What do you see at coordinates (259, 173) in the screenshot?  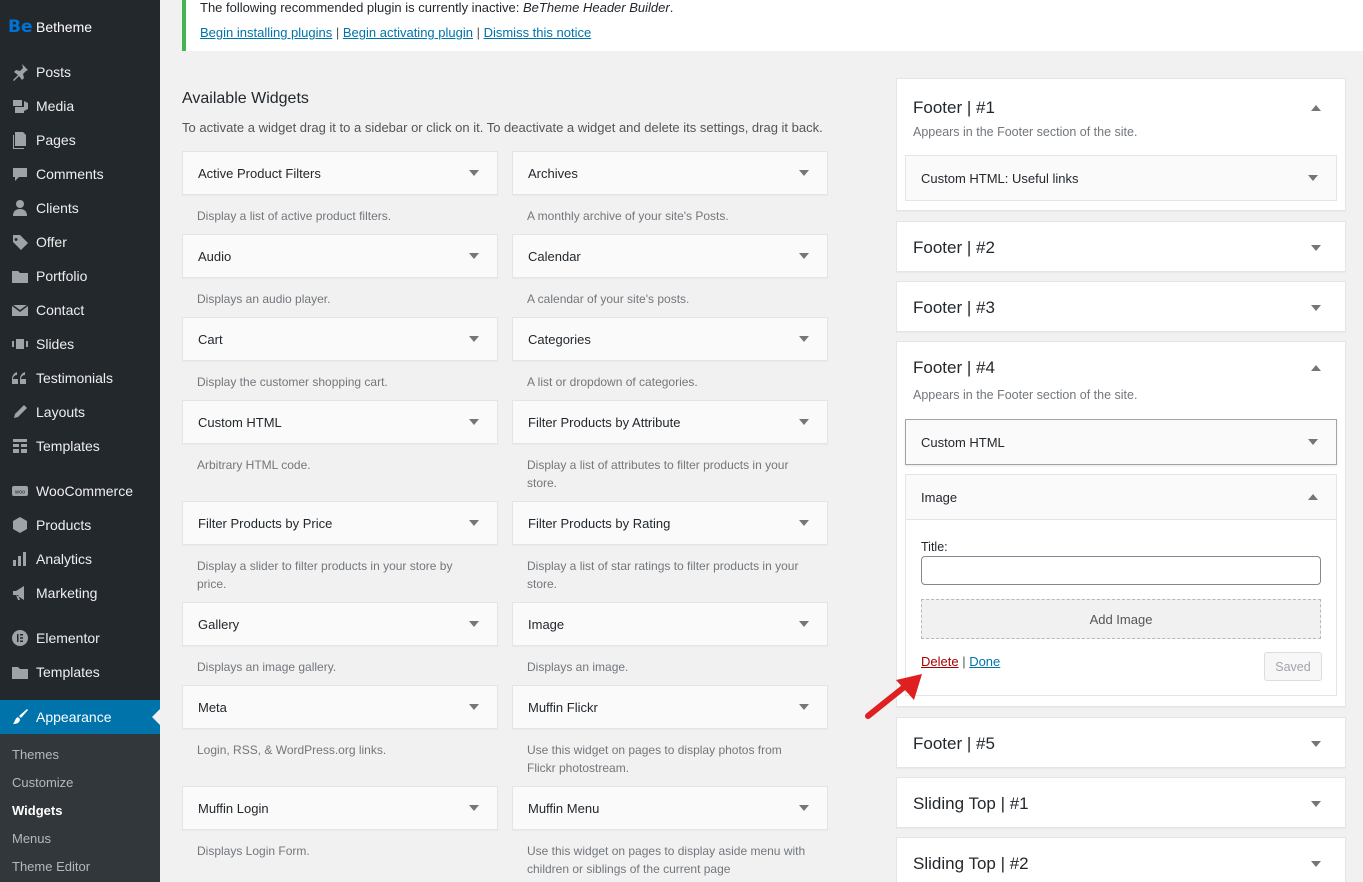 I see `widget-title: Active Product Filters` at bounding box center [259, 173].